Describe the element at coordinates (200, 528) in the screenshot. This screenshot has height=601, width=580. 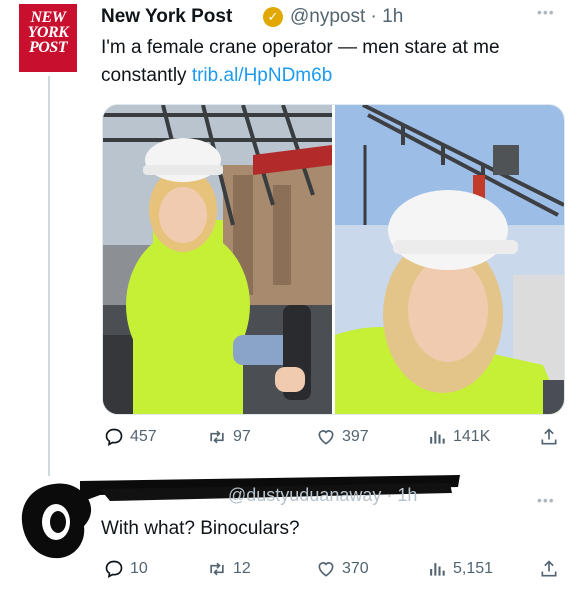
I see `reply-text: With what? Binoculars?` at that location.